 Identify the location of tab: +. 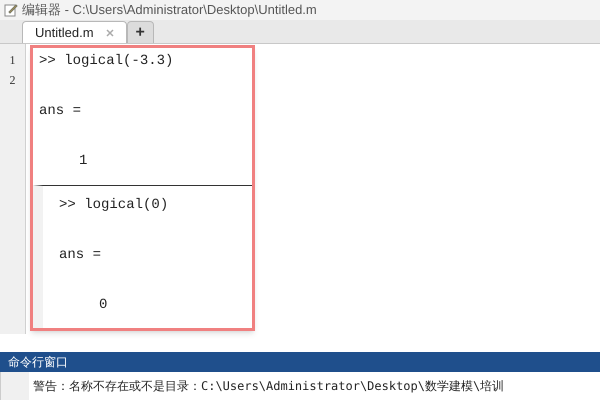
(140, 32).